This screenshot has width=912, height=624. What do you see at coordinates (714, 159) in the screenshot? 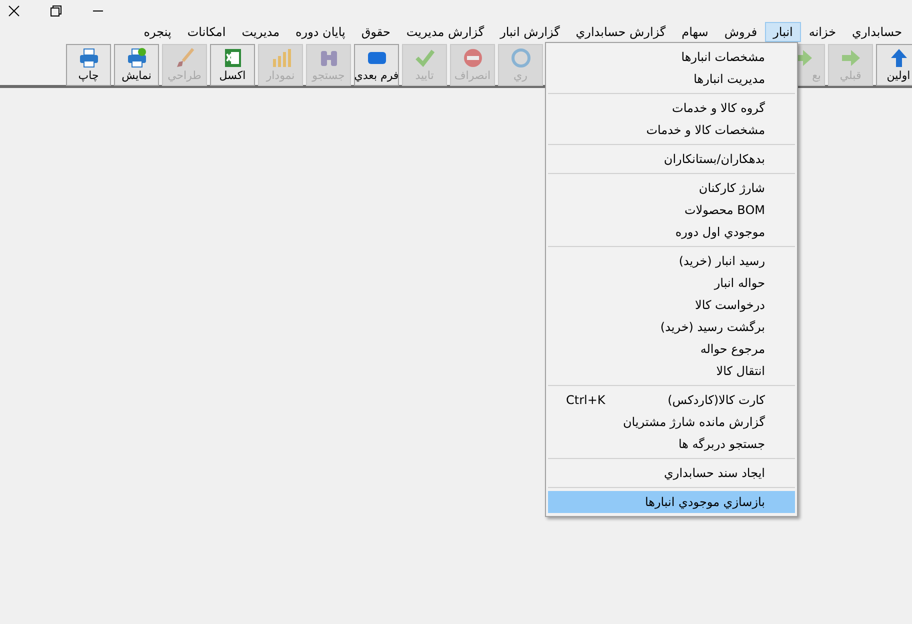
I see `item-label: بدهكاران/بستانكاران` at bounding box center [714, 159].